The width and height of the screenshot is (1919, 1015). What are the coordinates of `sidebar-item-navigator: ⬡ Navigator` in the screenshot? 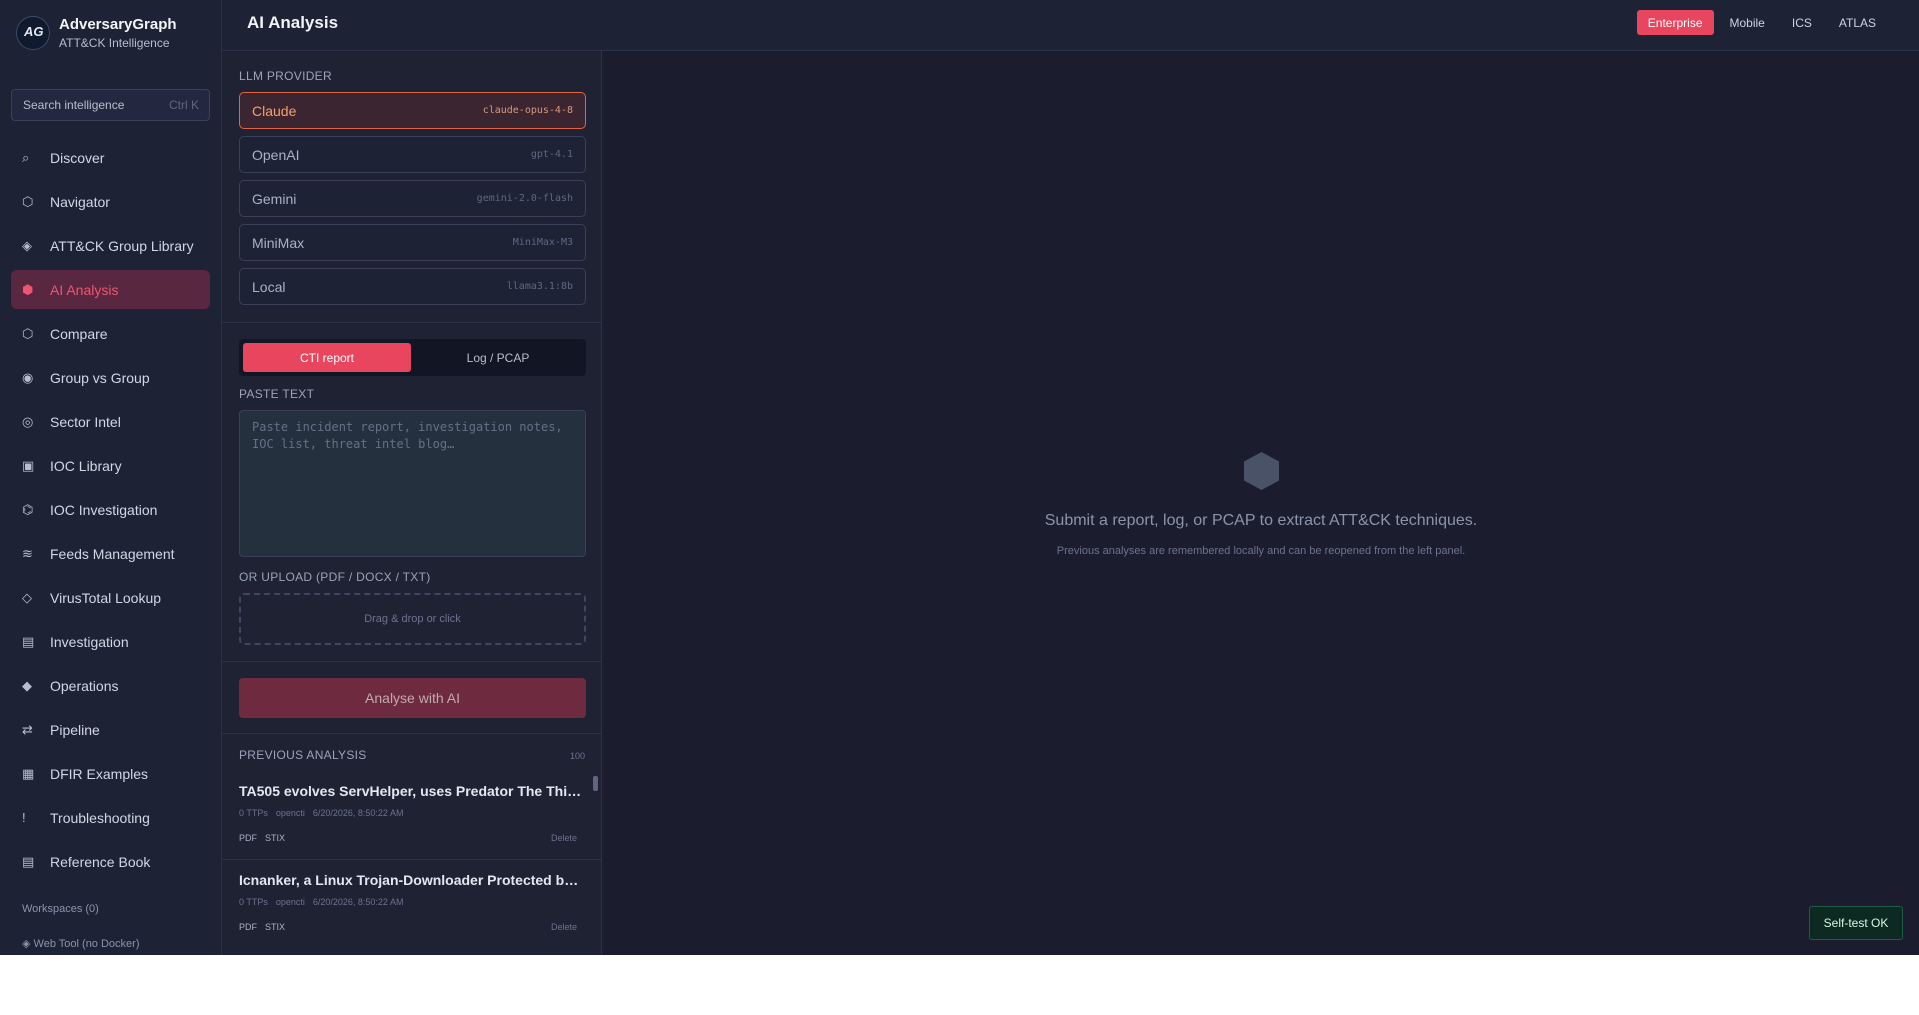 It's located at (110, 201).